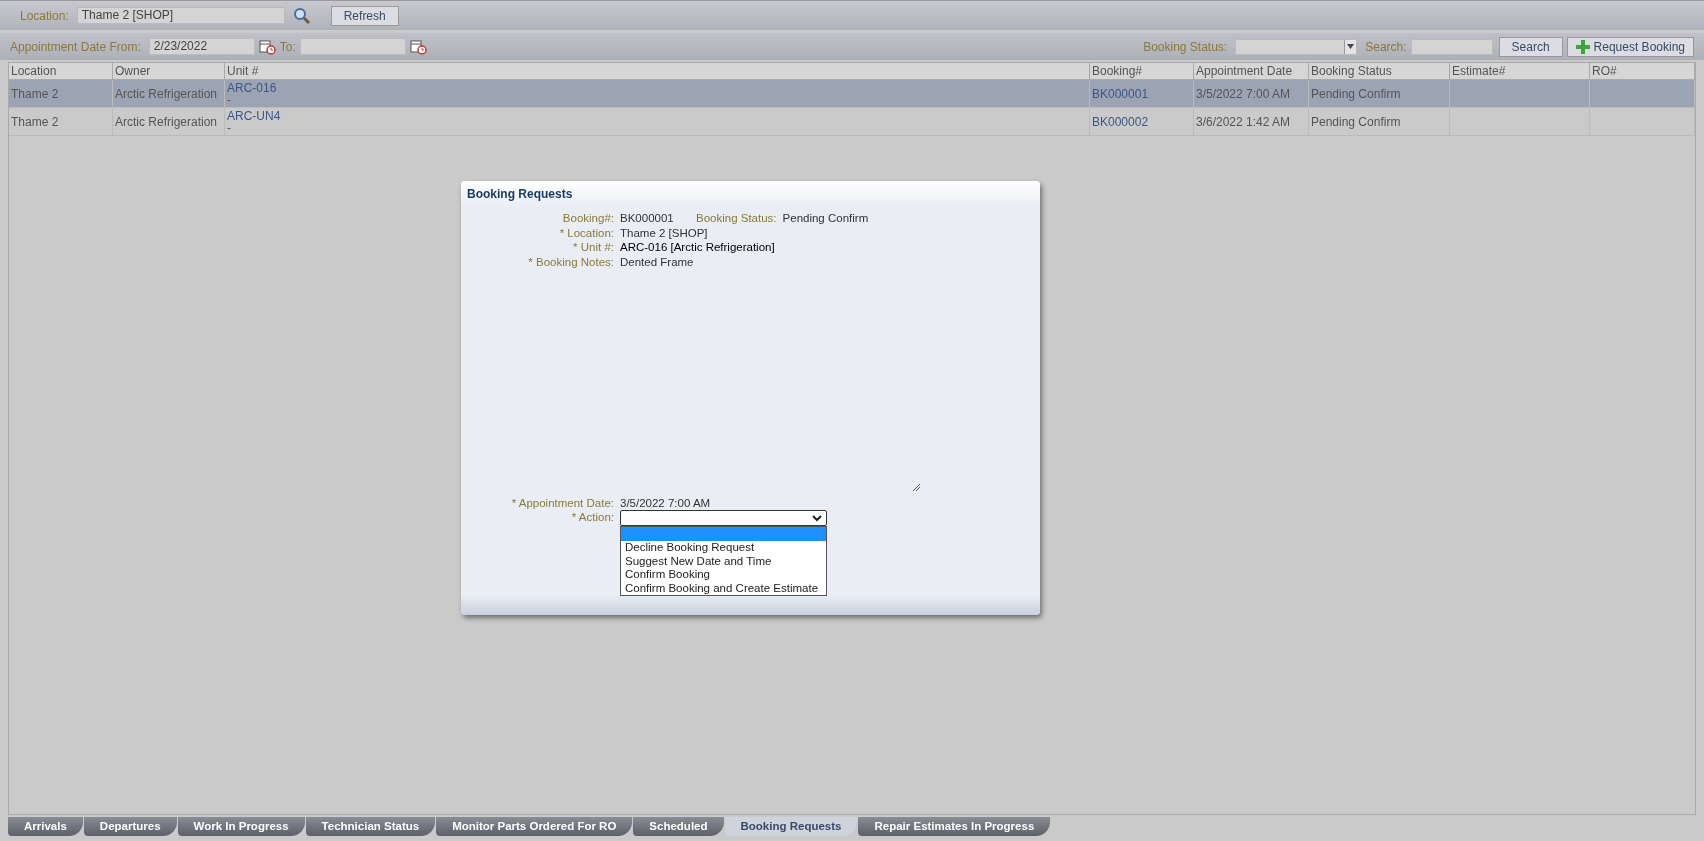 This screenshot has height=841, width=1704. Describe the element at coordinates (657, 71) in the screenshot. I see `column-header: Unit #` at that location.